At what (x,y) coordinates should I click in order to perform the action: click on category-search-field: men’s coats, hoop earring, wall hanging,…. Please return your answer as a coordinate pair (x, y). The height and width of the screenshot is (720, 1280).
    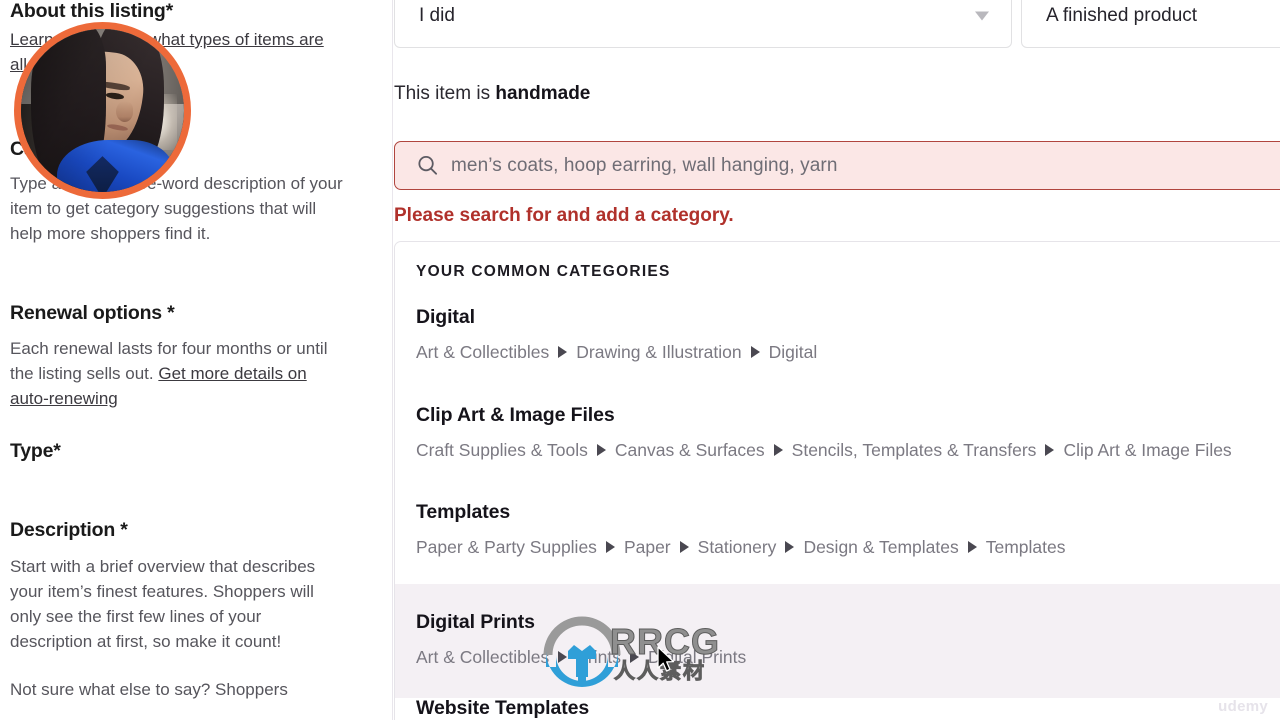
    Looking at the image, I should click on (837, 165).